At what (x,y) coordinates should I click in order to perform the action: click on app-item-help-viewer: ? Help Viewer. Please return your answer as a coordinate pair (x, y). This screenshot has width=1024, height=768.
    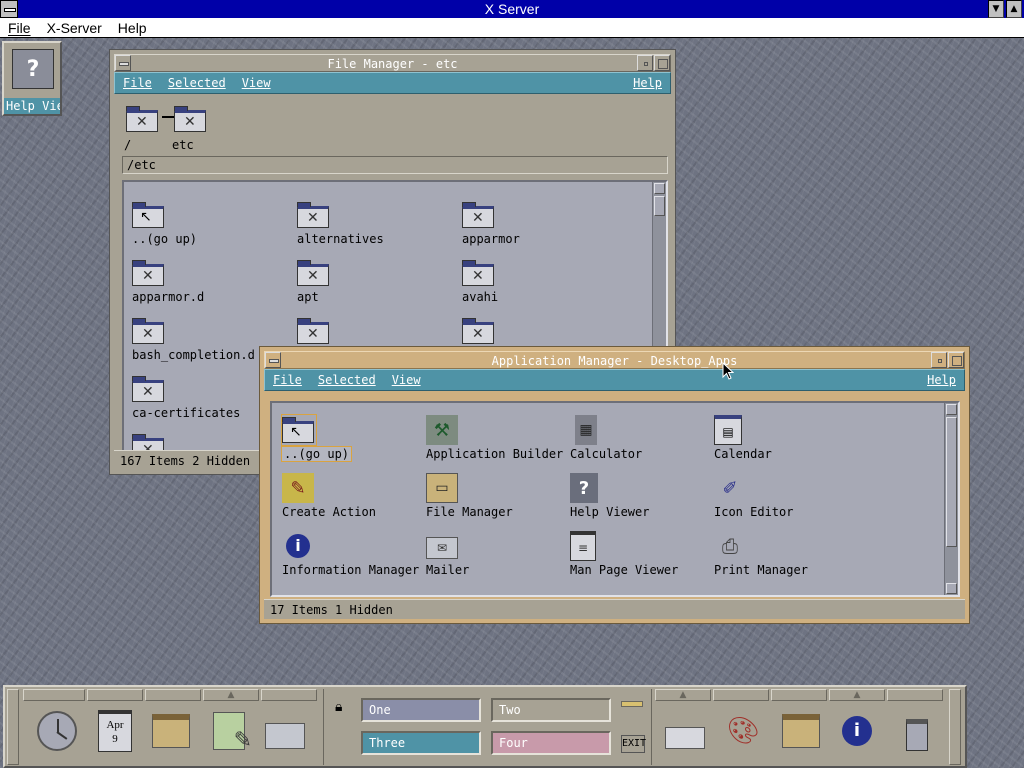
    Looking at the image, I should click on (640, 501).